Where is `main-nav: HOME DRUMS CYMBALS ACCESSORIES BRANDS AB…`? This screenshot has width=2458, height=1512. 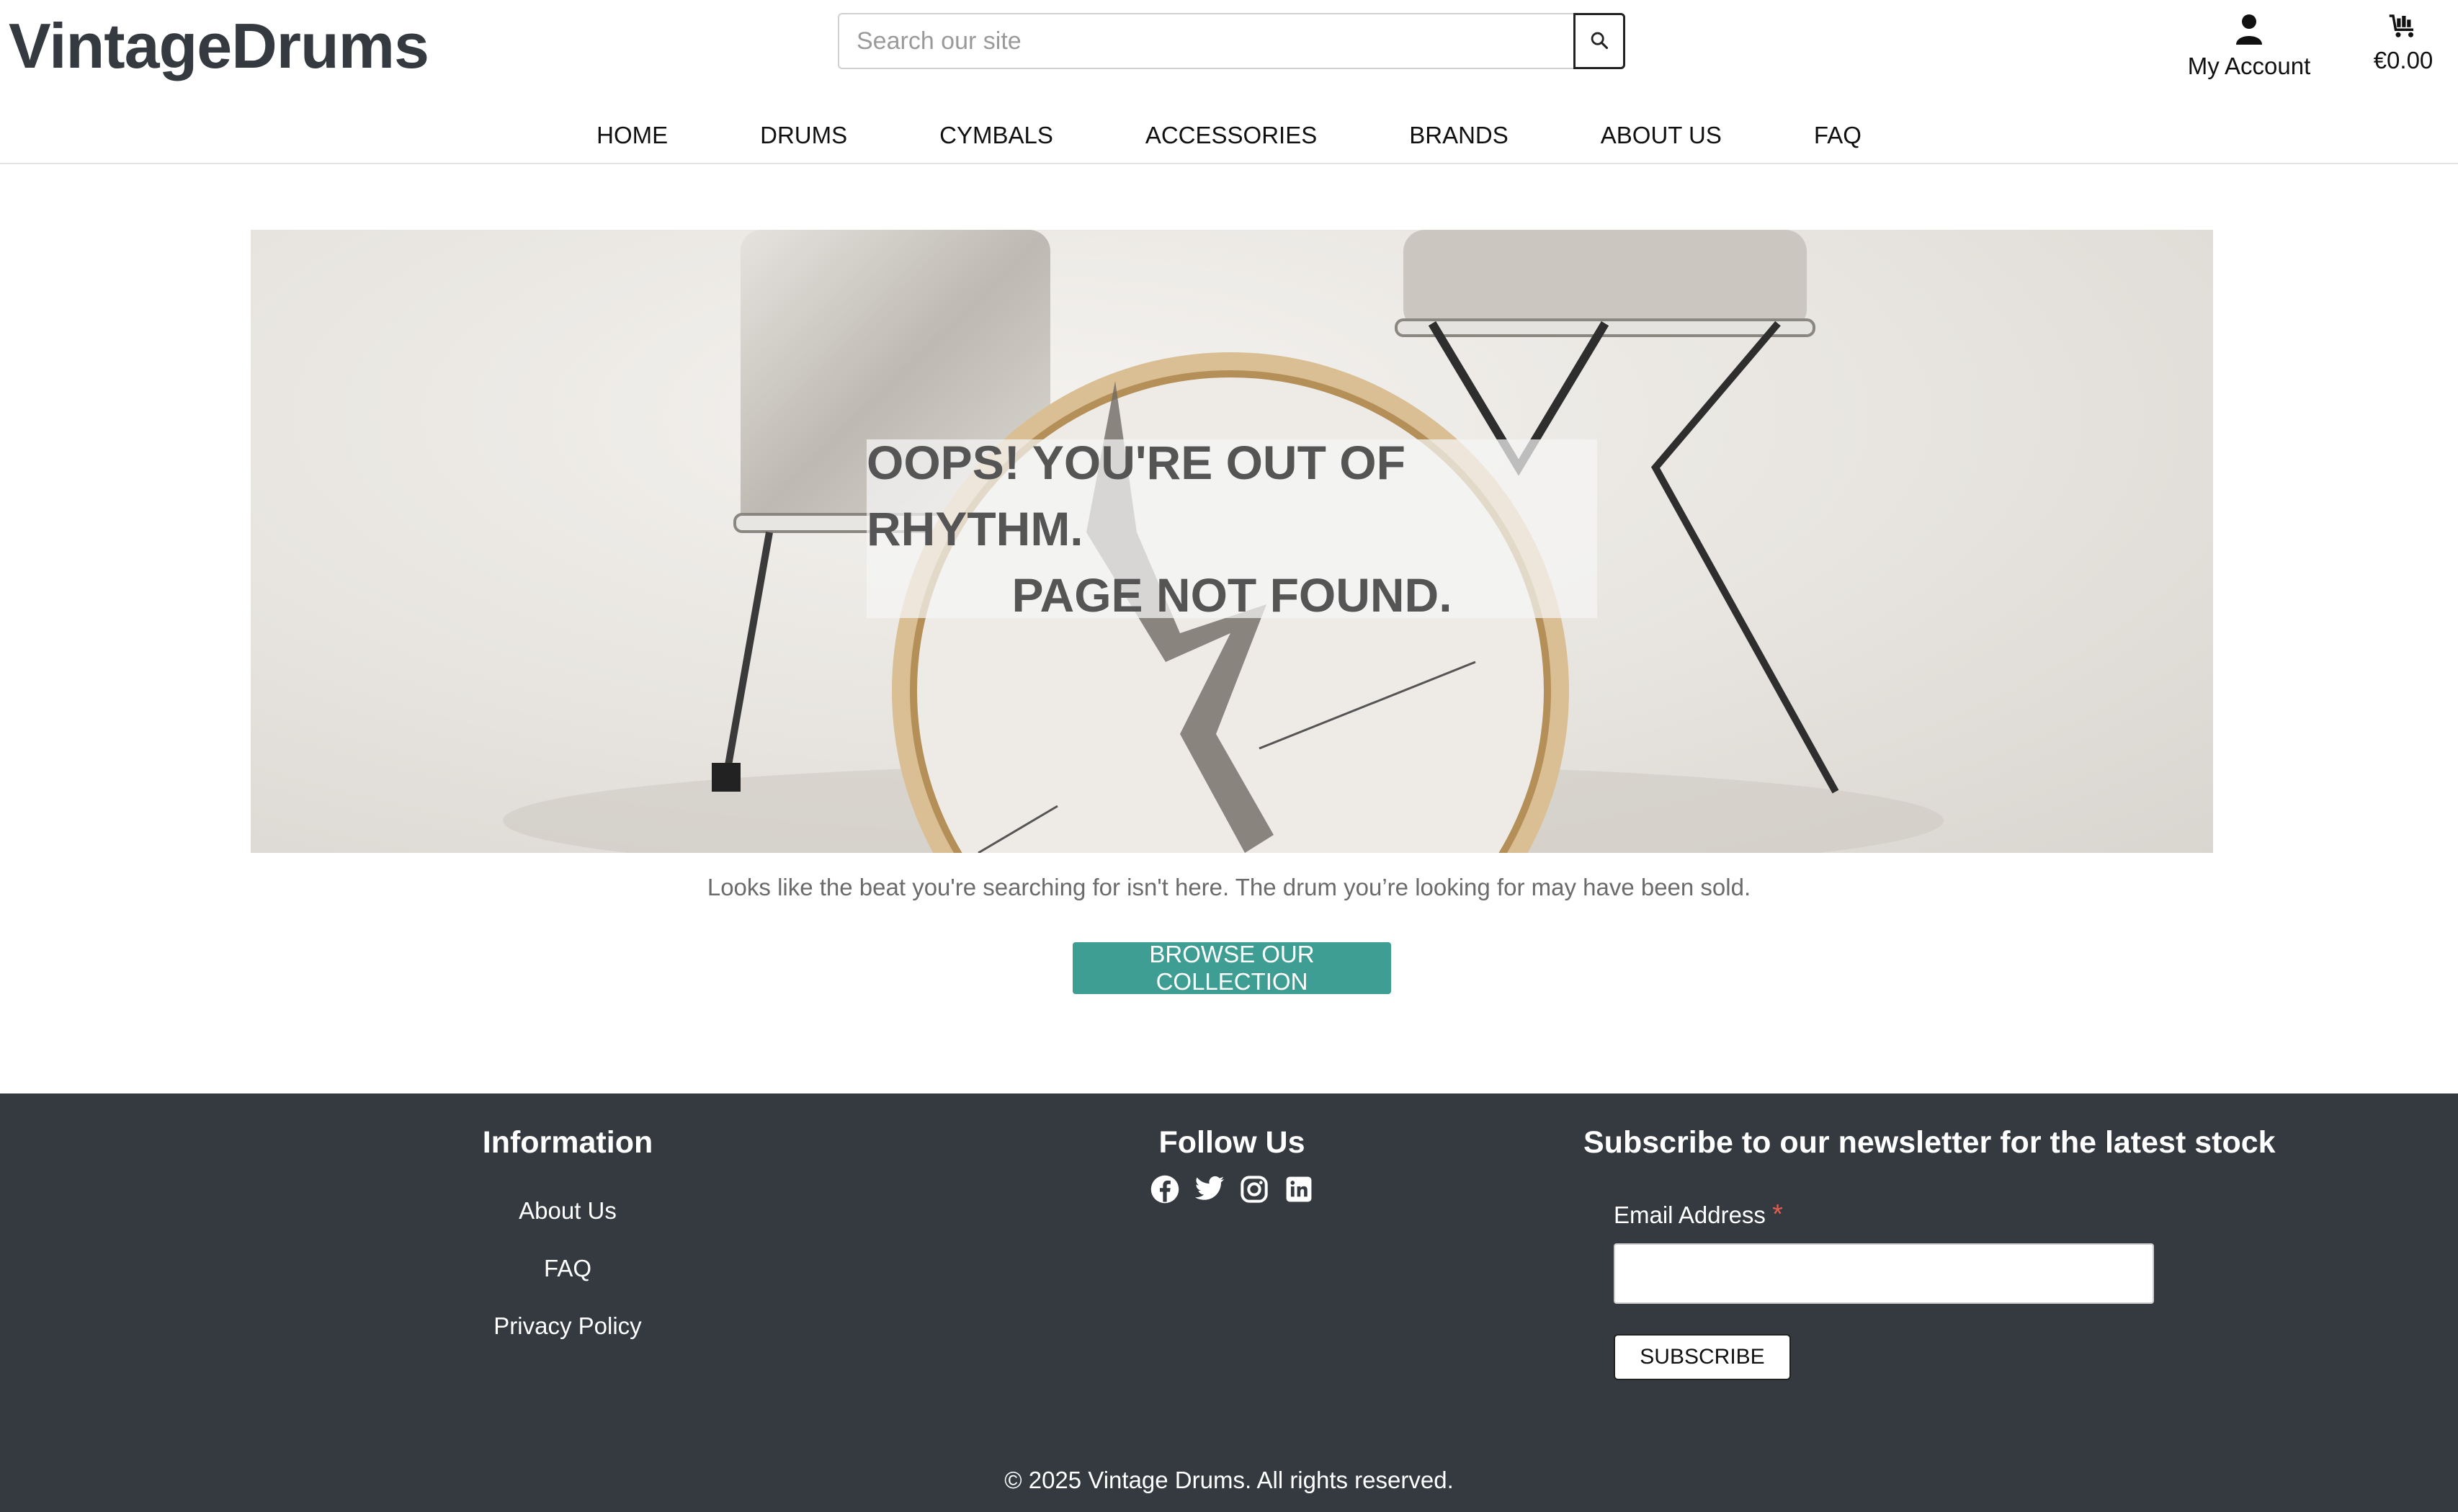
main-nav: HOME DRUMS CYMBALS ACCESSORIES BRANDS AB… is located at coordinates (1229, 135).